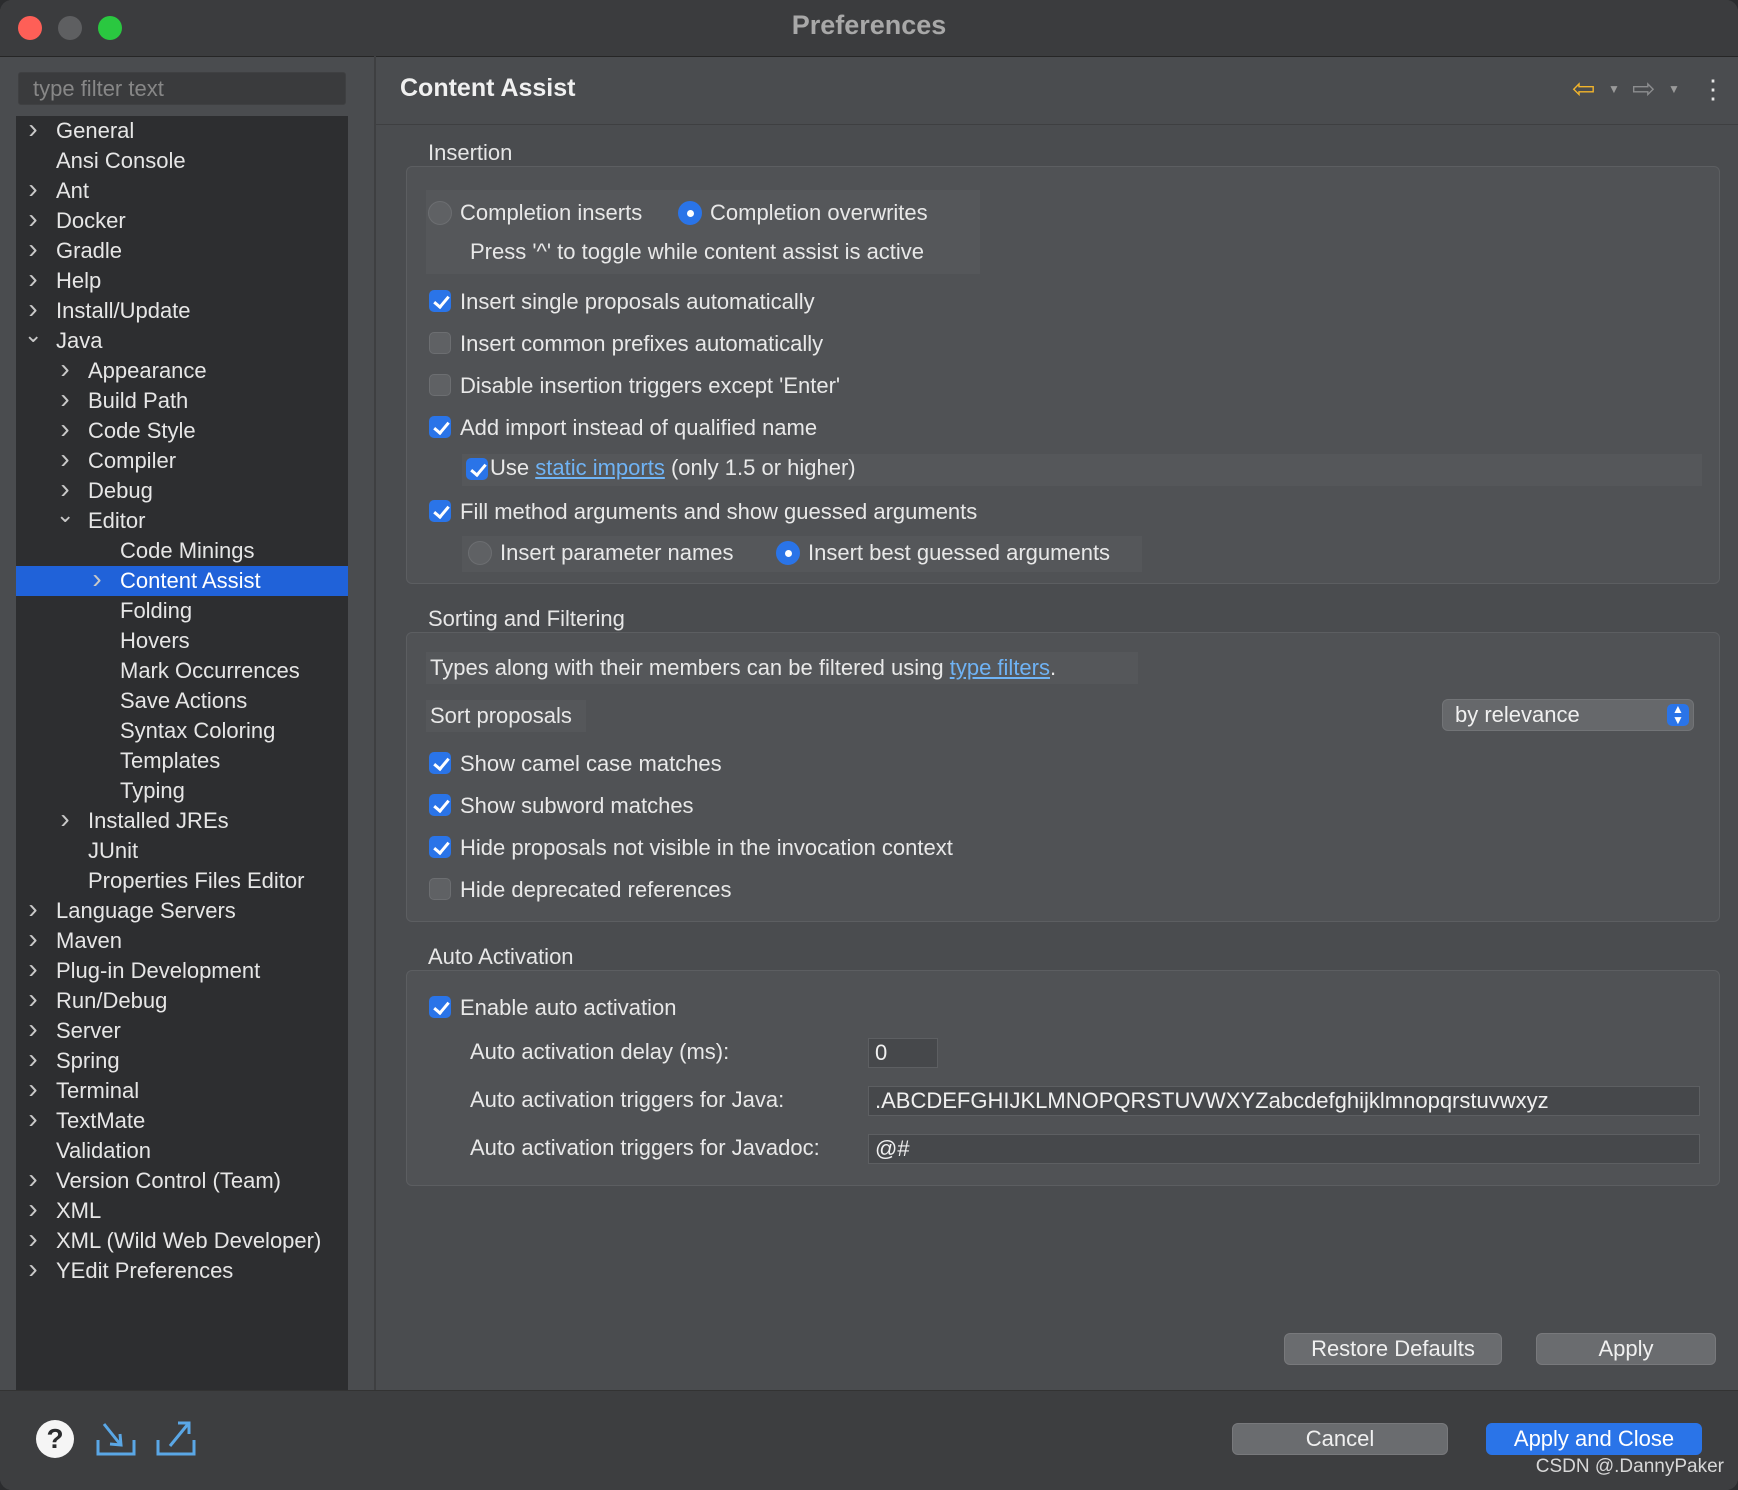 This screenshot has width=1738, height=1490. I want to click on back-arrow-icon: ⇦, so click(1583, 89).